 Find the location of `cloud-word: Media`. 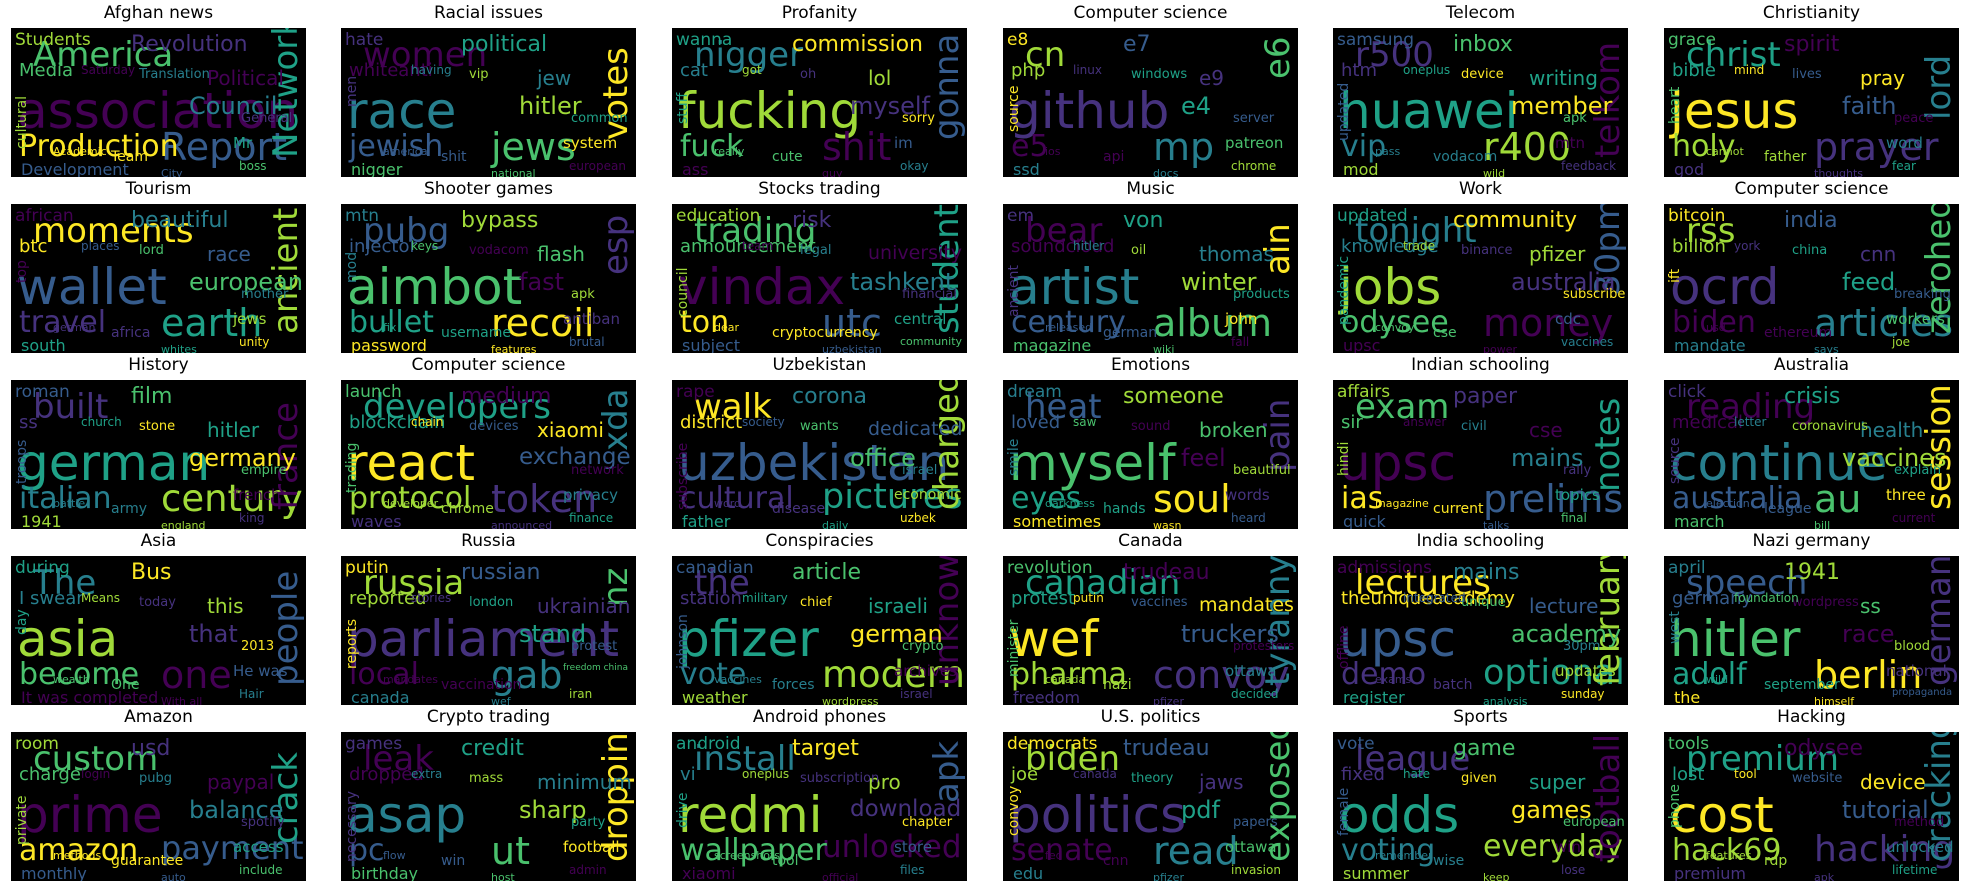

cloud-word: Media is located at coordinates (46, 70).